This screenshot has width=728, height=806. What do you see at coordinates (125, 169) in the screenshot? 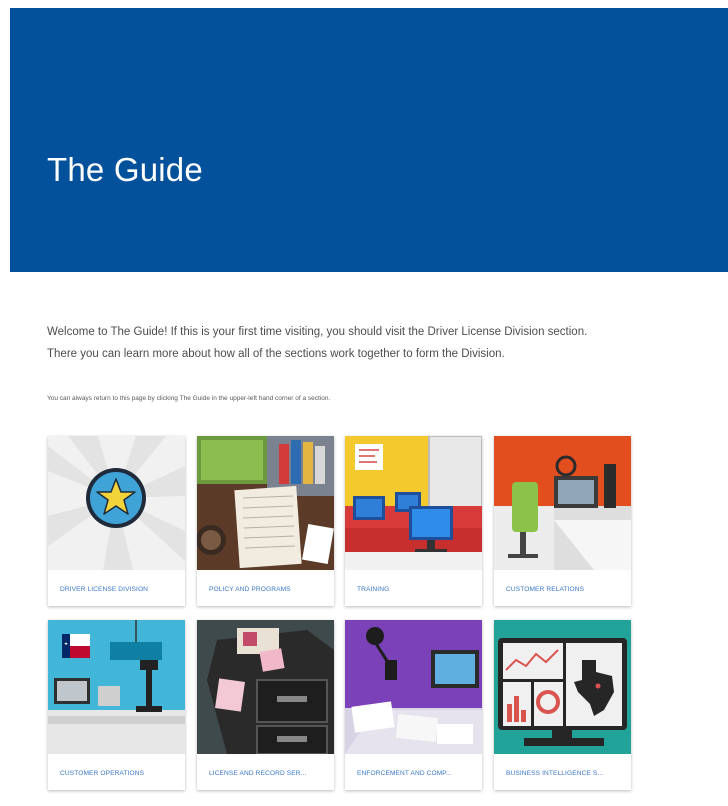
I see `page-title: The Guide` at bounding box center [125, 169].